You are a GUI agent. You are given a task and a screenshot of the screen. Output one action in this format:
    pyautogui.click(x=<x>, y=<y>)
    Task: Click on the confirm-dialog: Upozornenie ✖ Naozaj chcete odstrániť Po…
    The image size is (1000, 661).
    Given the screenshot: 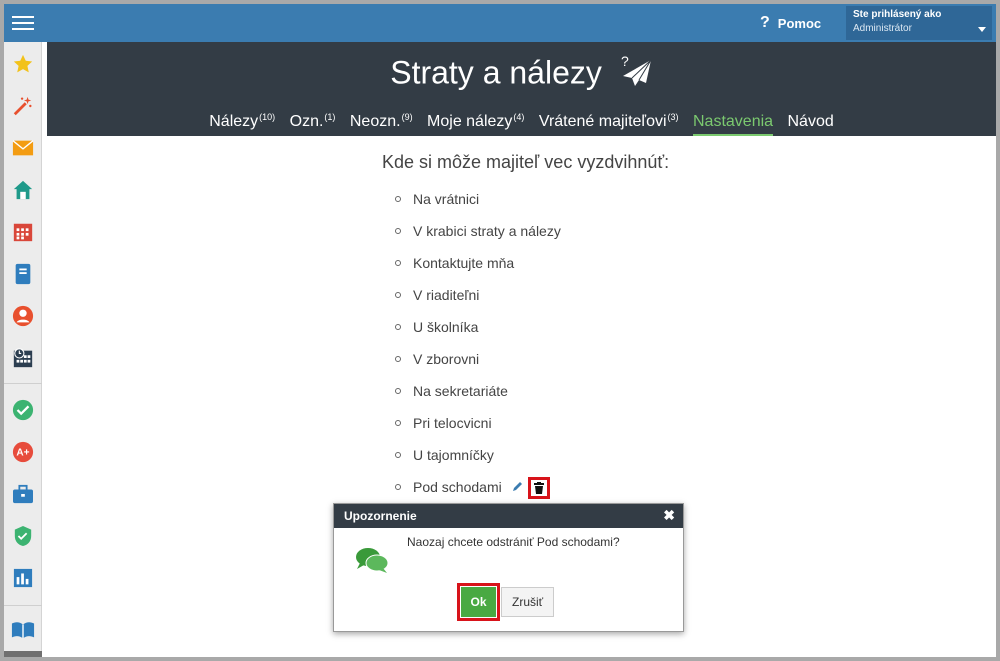 What is the action you would take?
    pyautogui.click(x=508, y=567)
    